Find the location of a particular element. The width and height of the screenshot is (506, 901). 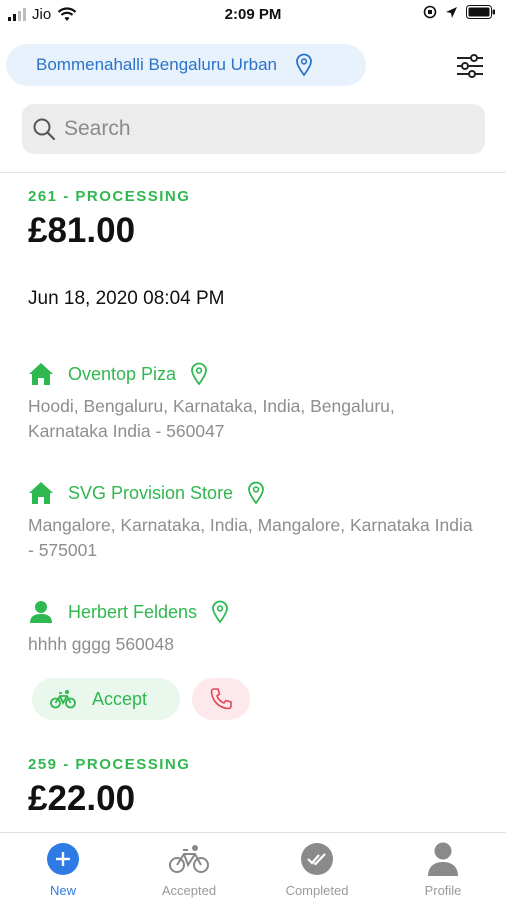

divider is located at coordinates (253, 172).